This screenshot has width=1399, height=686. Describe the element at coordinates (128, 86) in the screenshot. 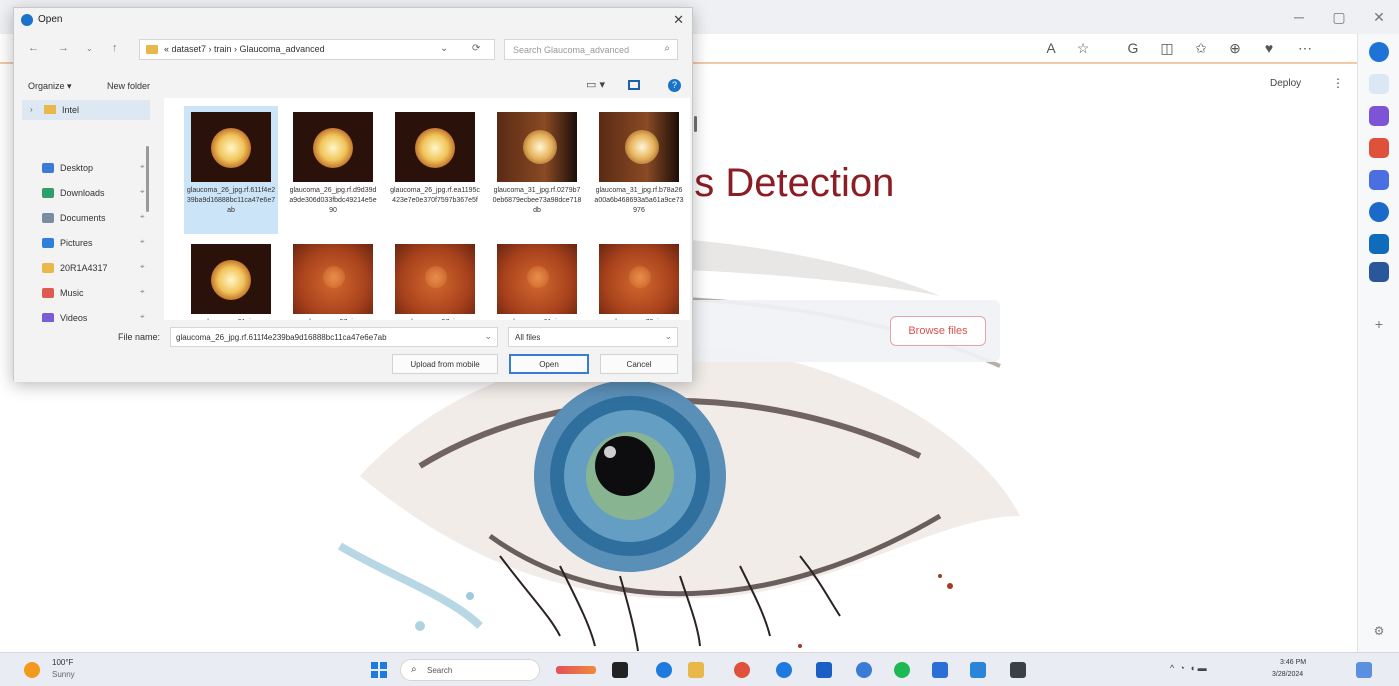

I see `new-folder-button: New folder` at that location.